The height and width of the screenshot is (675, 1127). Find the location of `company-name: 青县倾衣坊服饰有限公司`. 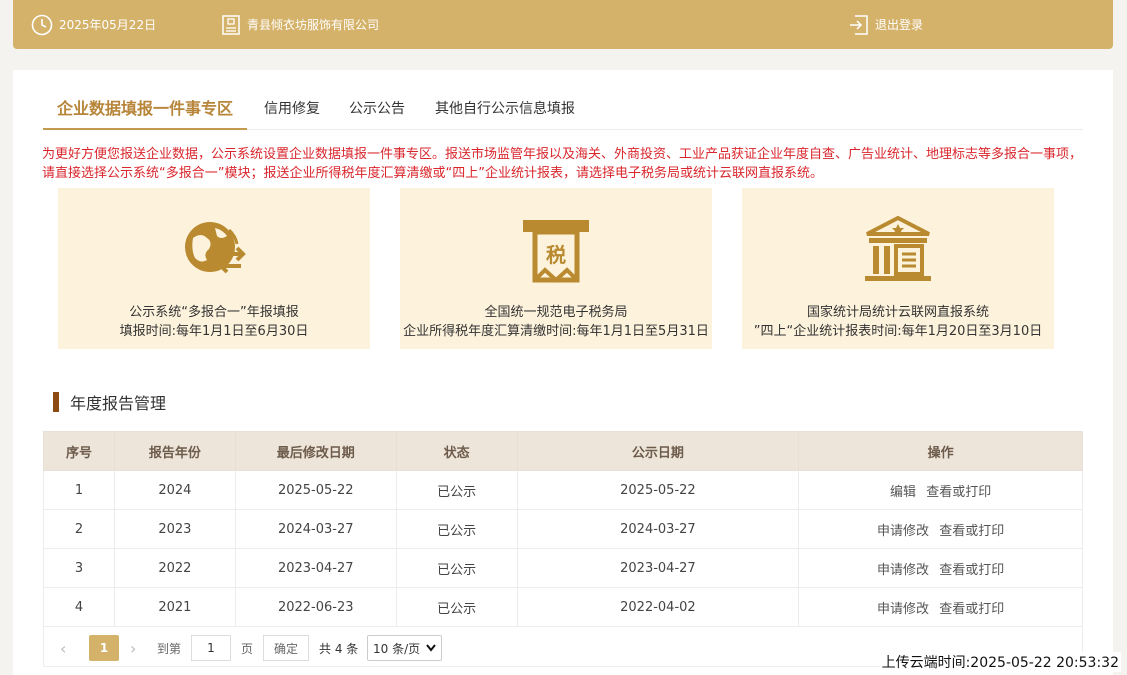

company-name: 青县倾衣坊服饰有限公司 is located at coordinates (313, 25).